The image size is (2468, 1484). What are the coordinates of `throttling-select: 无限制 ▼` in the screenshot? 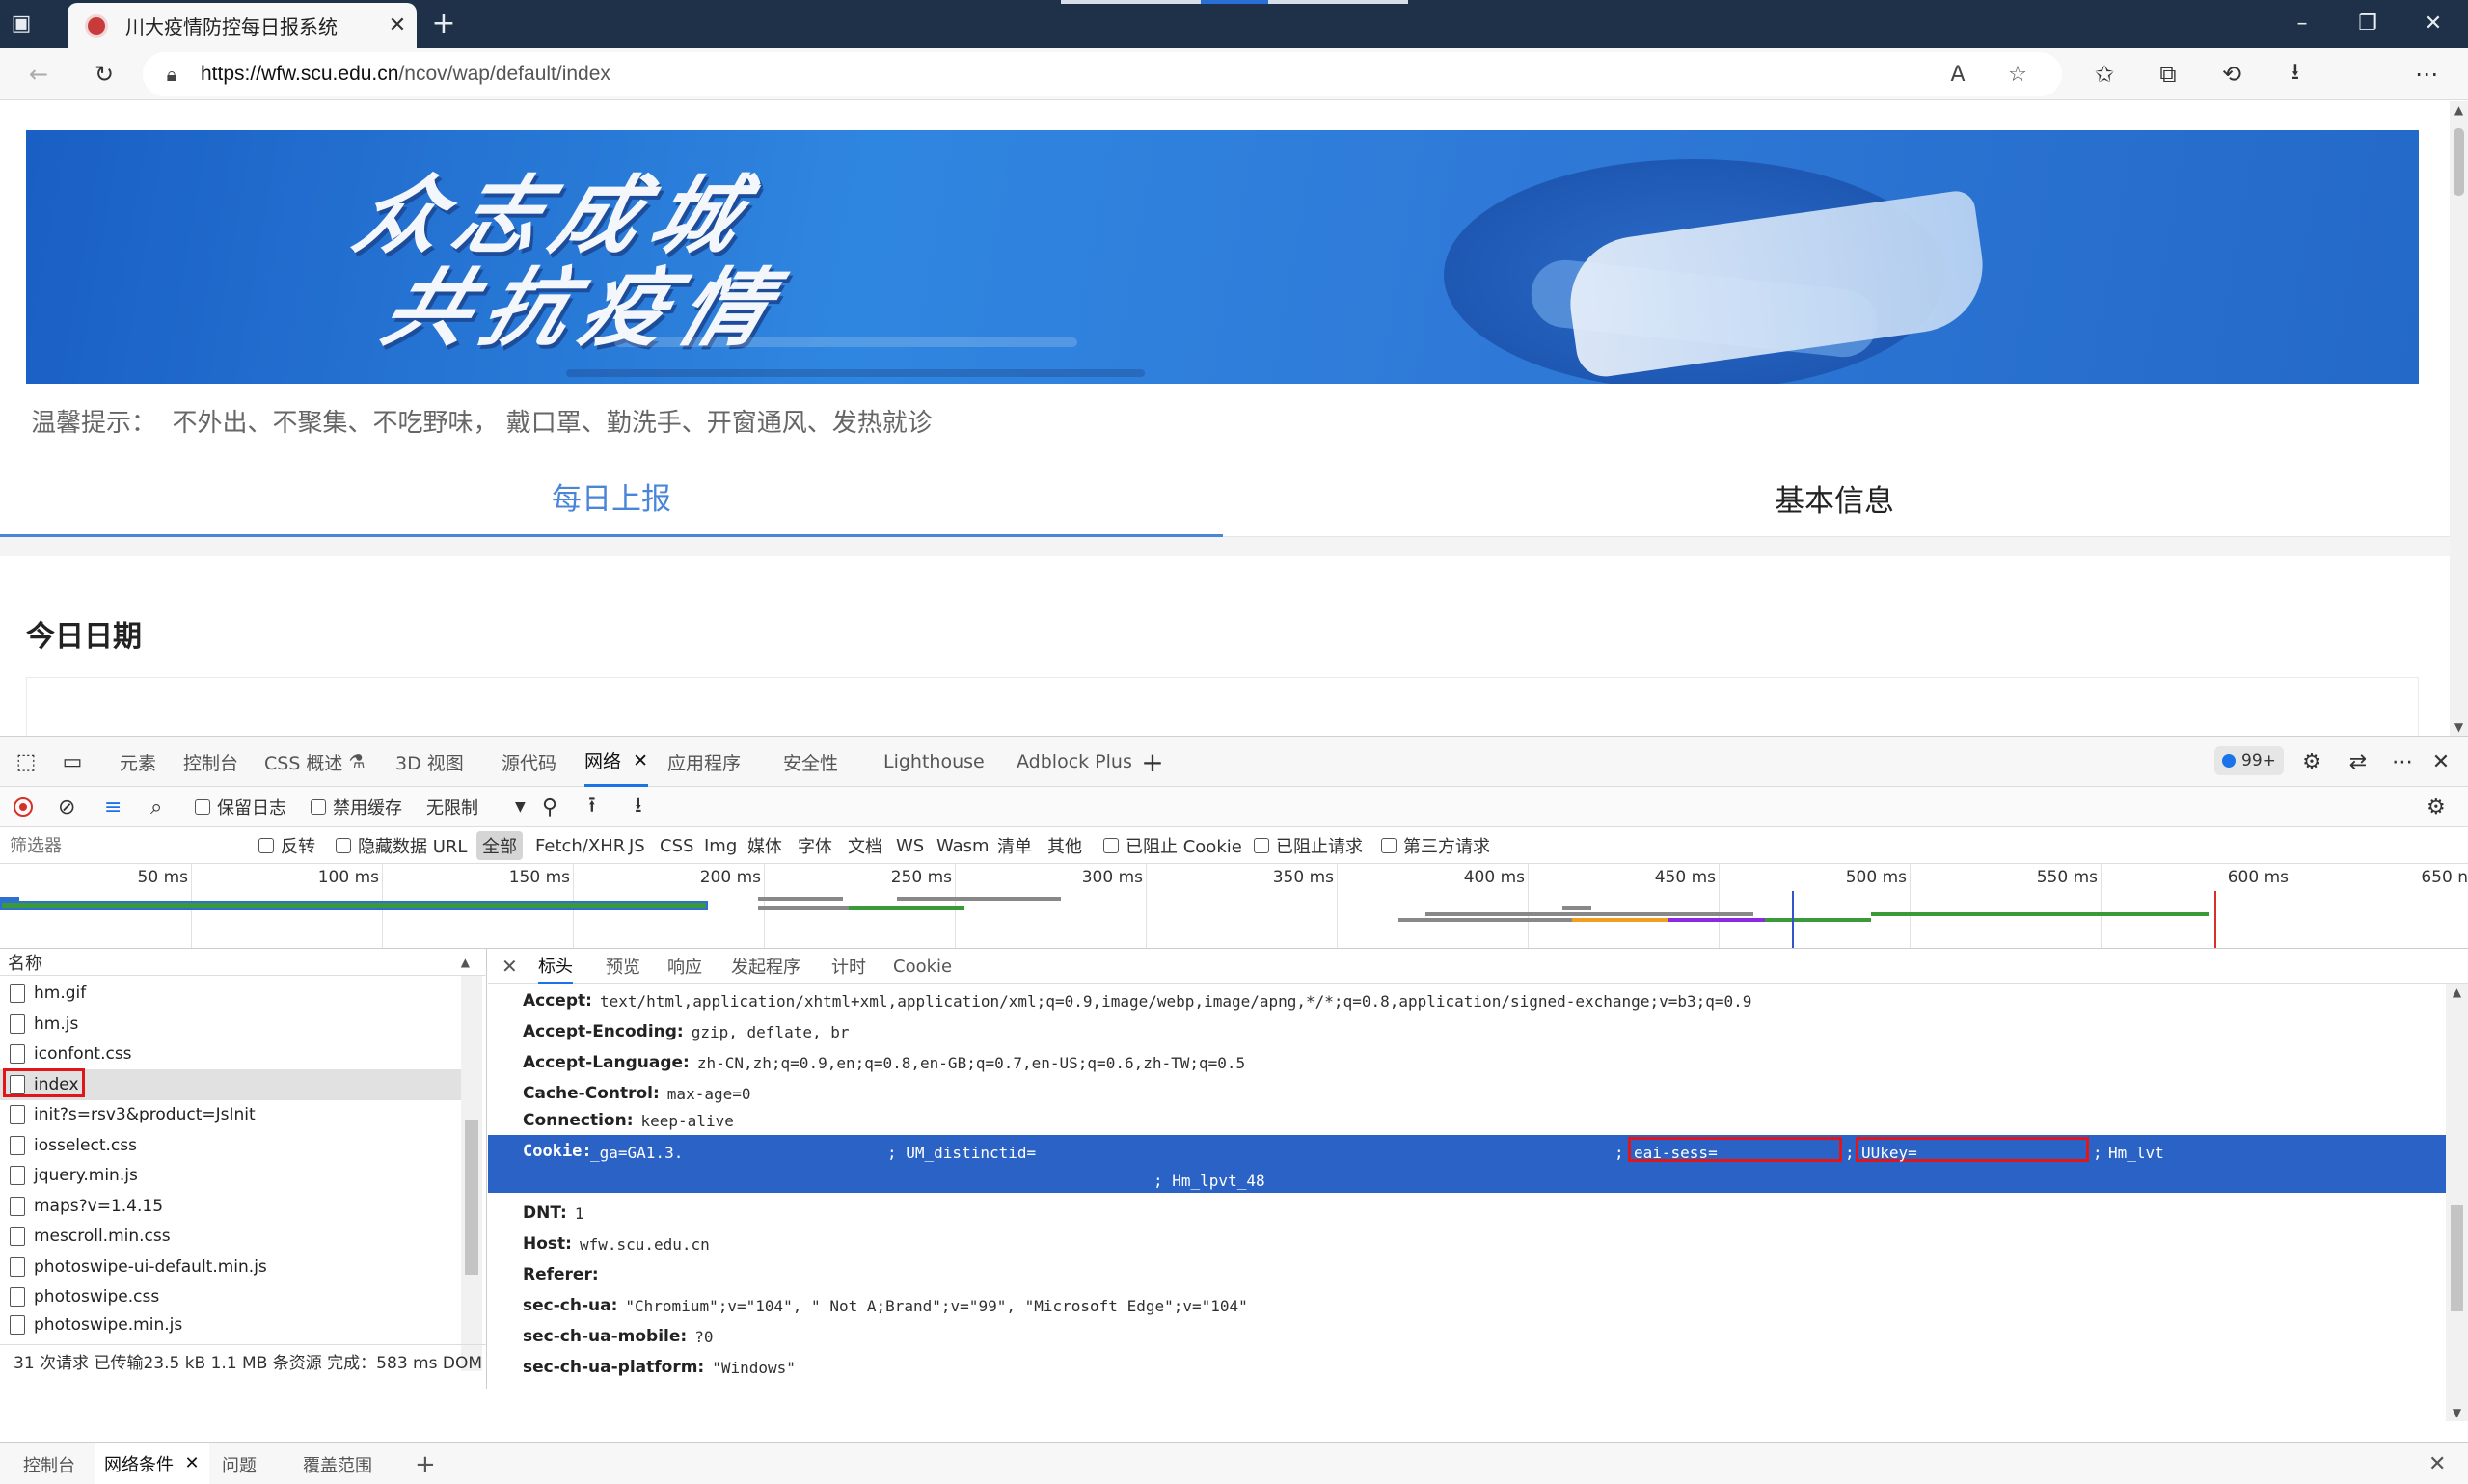 It's located at (476, 807).